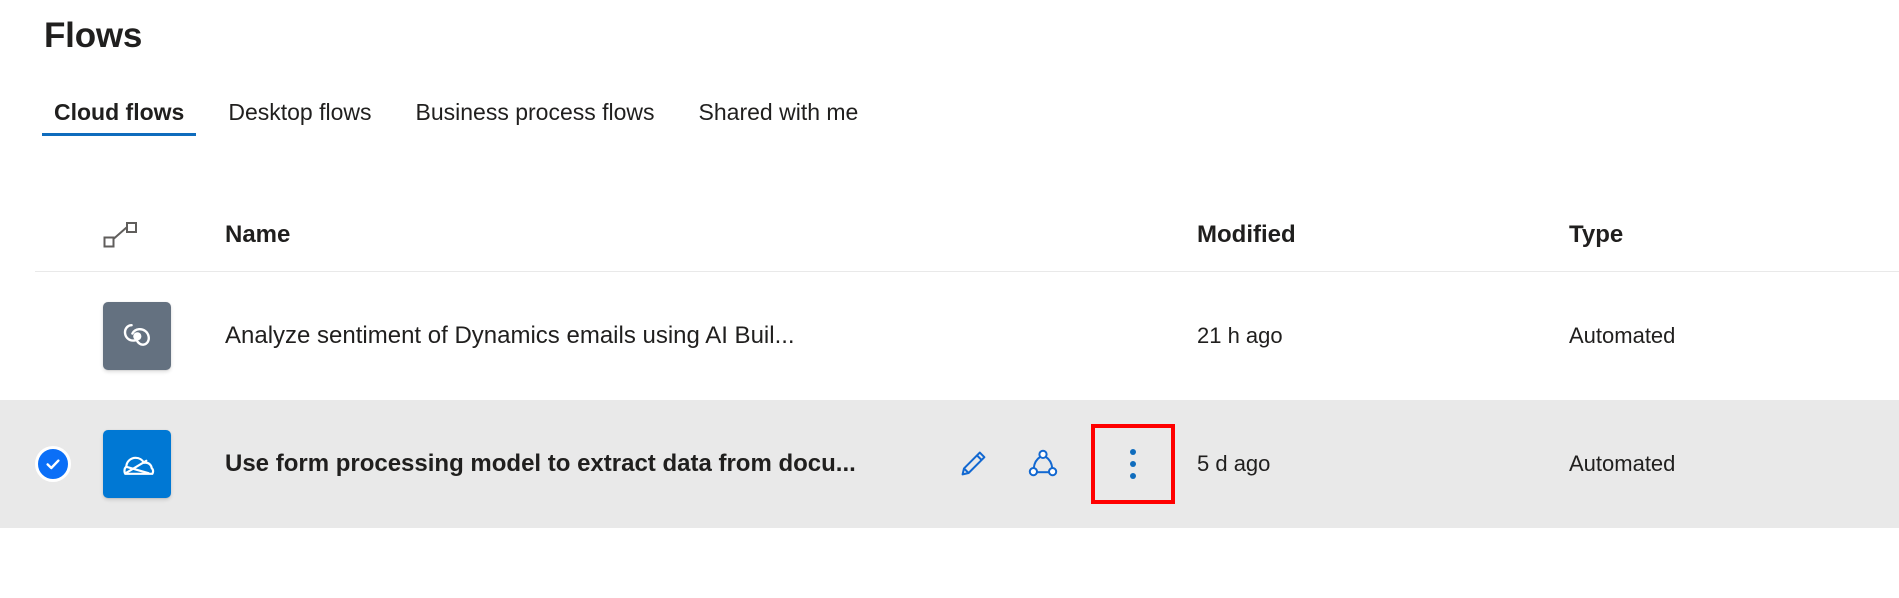 The width and height of the screenshot is (1899, 598). Describe the element at coordinates (121, 235) in the screenshot. I see `flow-connector-icon` at that location.